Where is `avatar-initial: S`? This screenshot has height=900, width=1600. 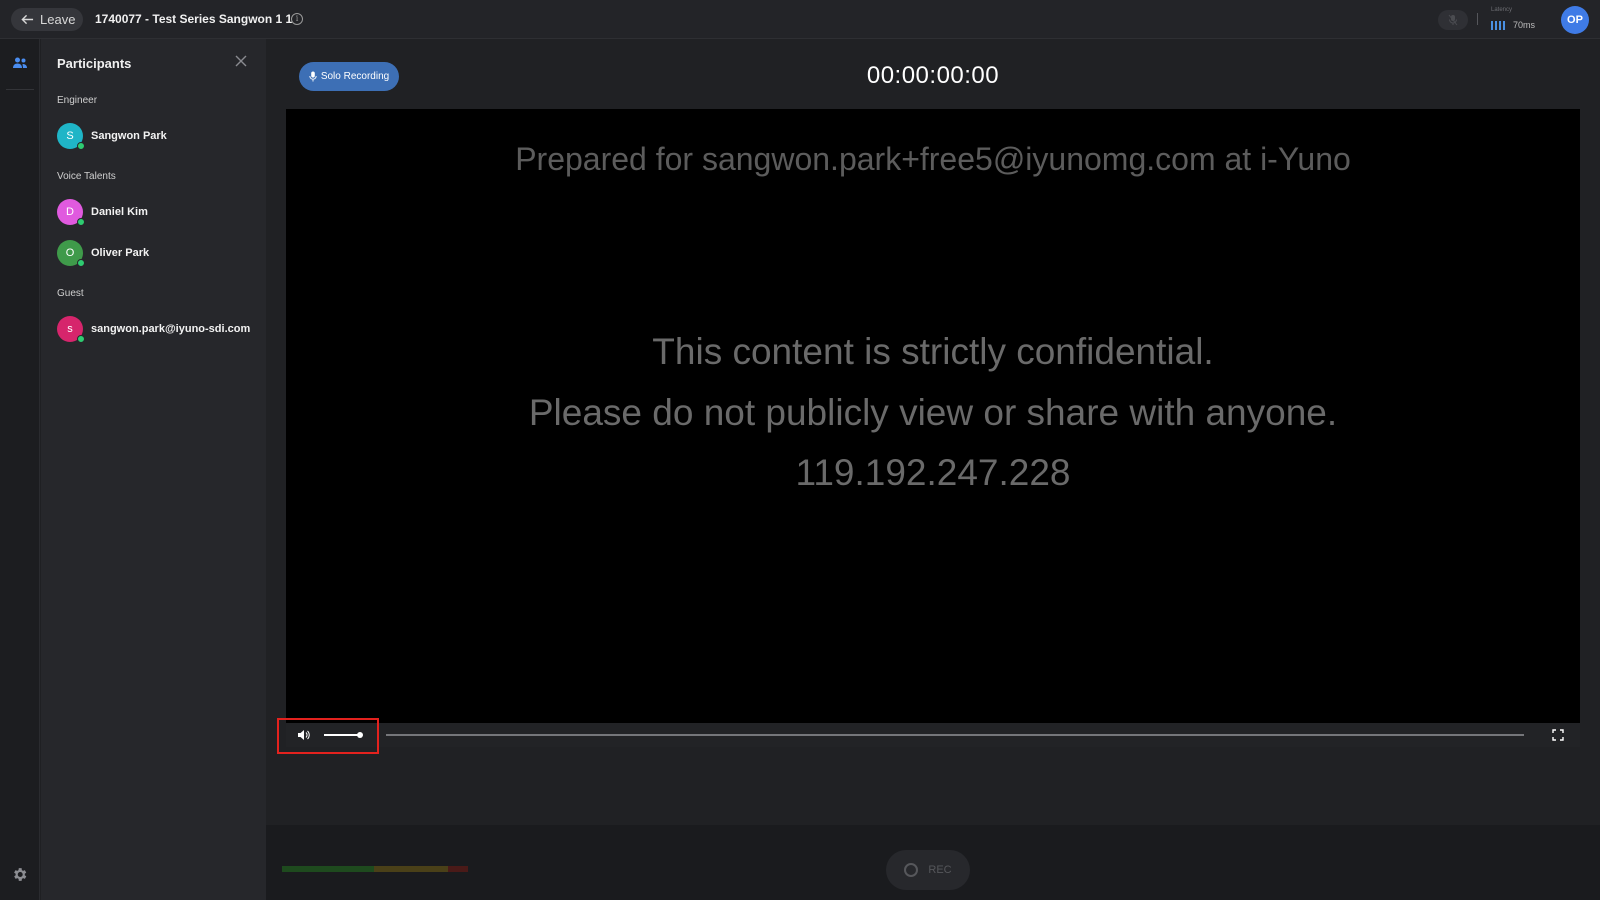
avatar-initial: S is located at coordinates (70, 136).